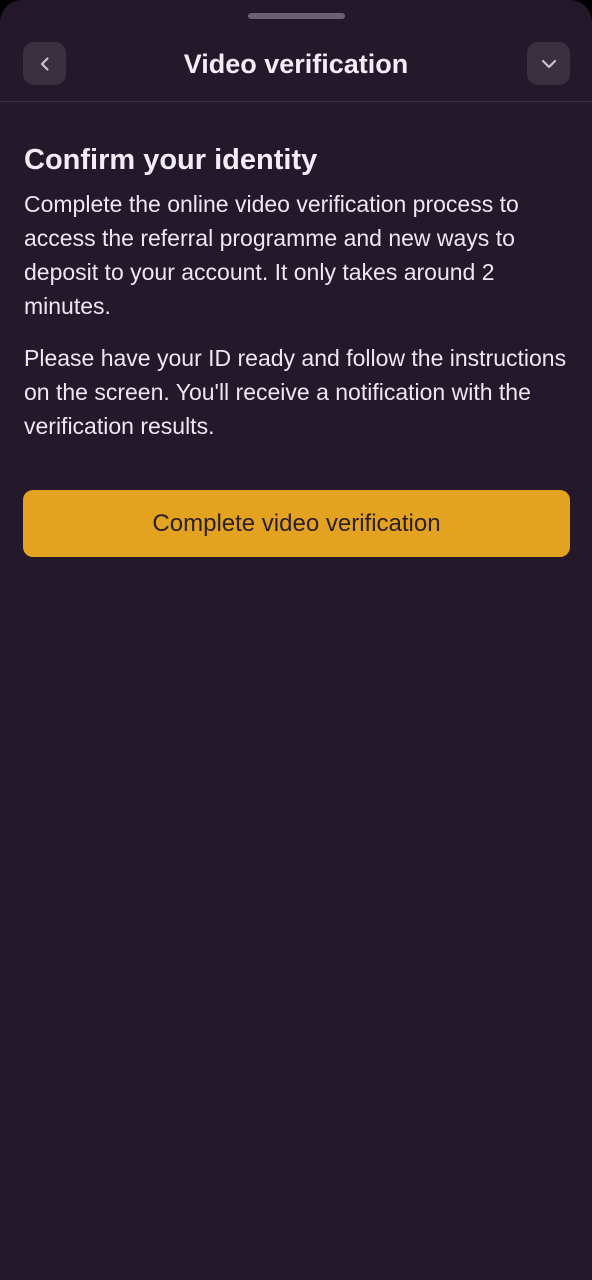  What do you see at coordinates (171, 160) in the screenshot?
I see `section-heading: Confirm your identity` at bounding box center [171, 160].